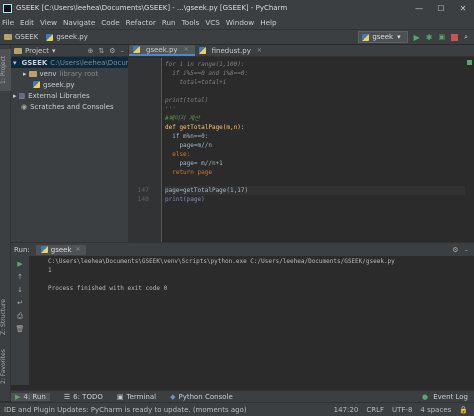 Image resolution: width=474 pixels, height=416 pixels. What do you see at coordinates (212, 22) in the screenshot?
I see `menu-vcs: VCS` at bounding box center [212, 22].